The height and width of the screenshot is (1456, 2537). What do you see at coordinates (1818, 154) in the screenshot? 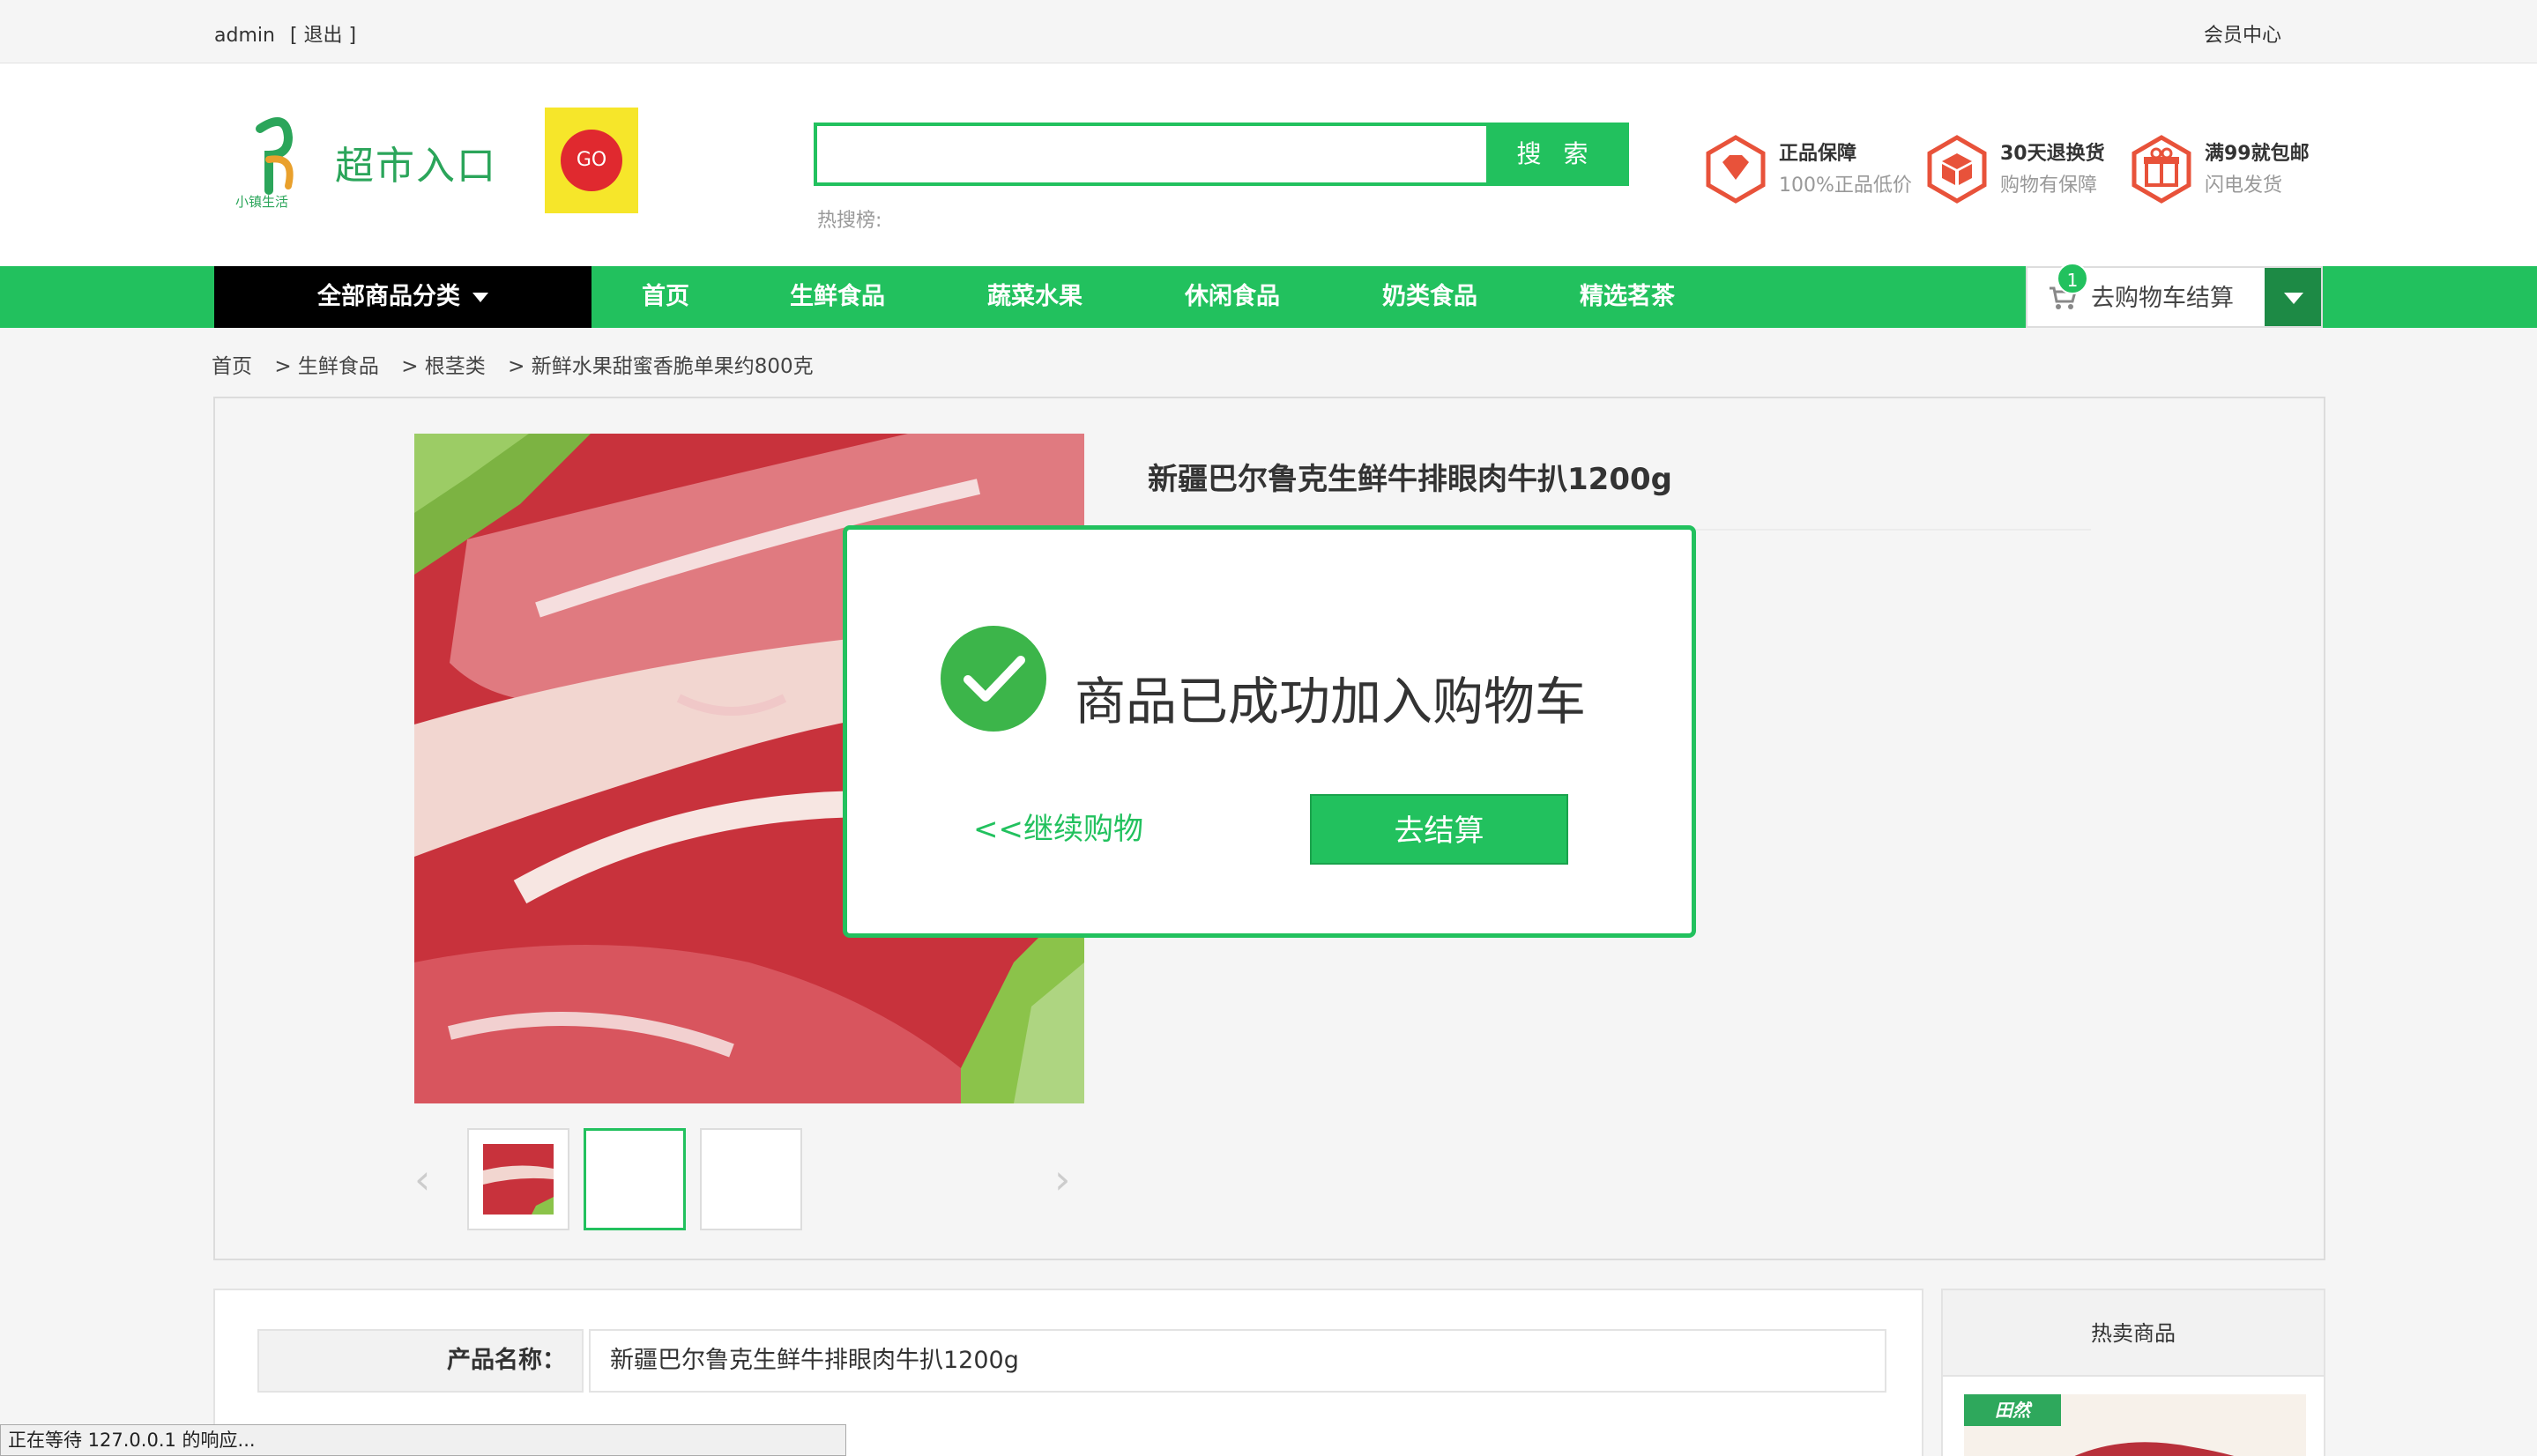
I see `promo-title: 正品保障` at bounding box center [1818, 154].